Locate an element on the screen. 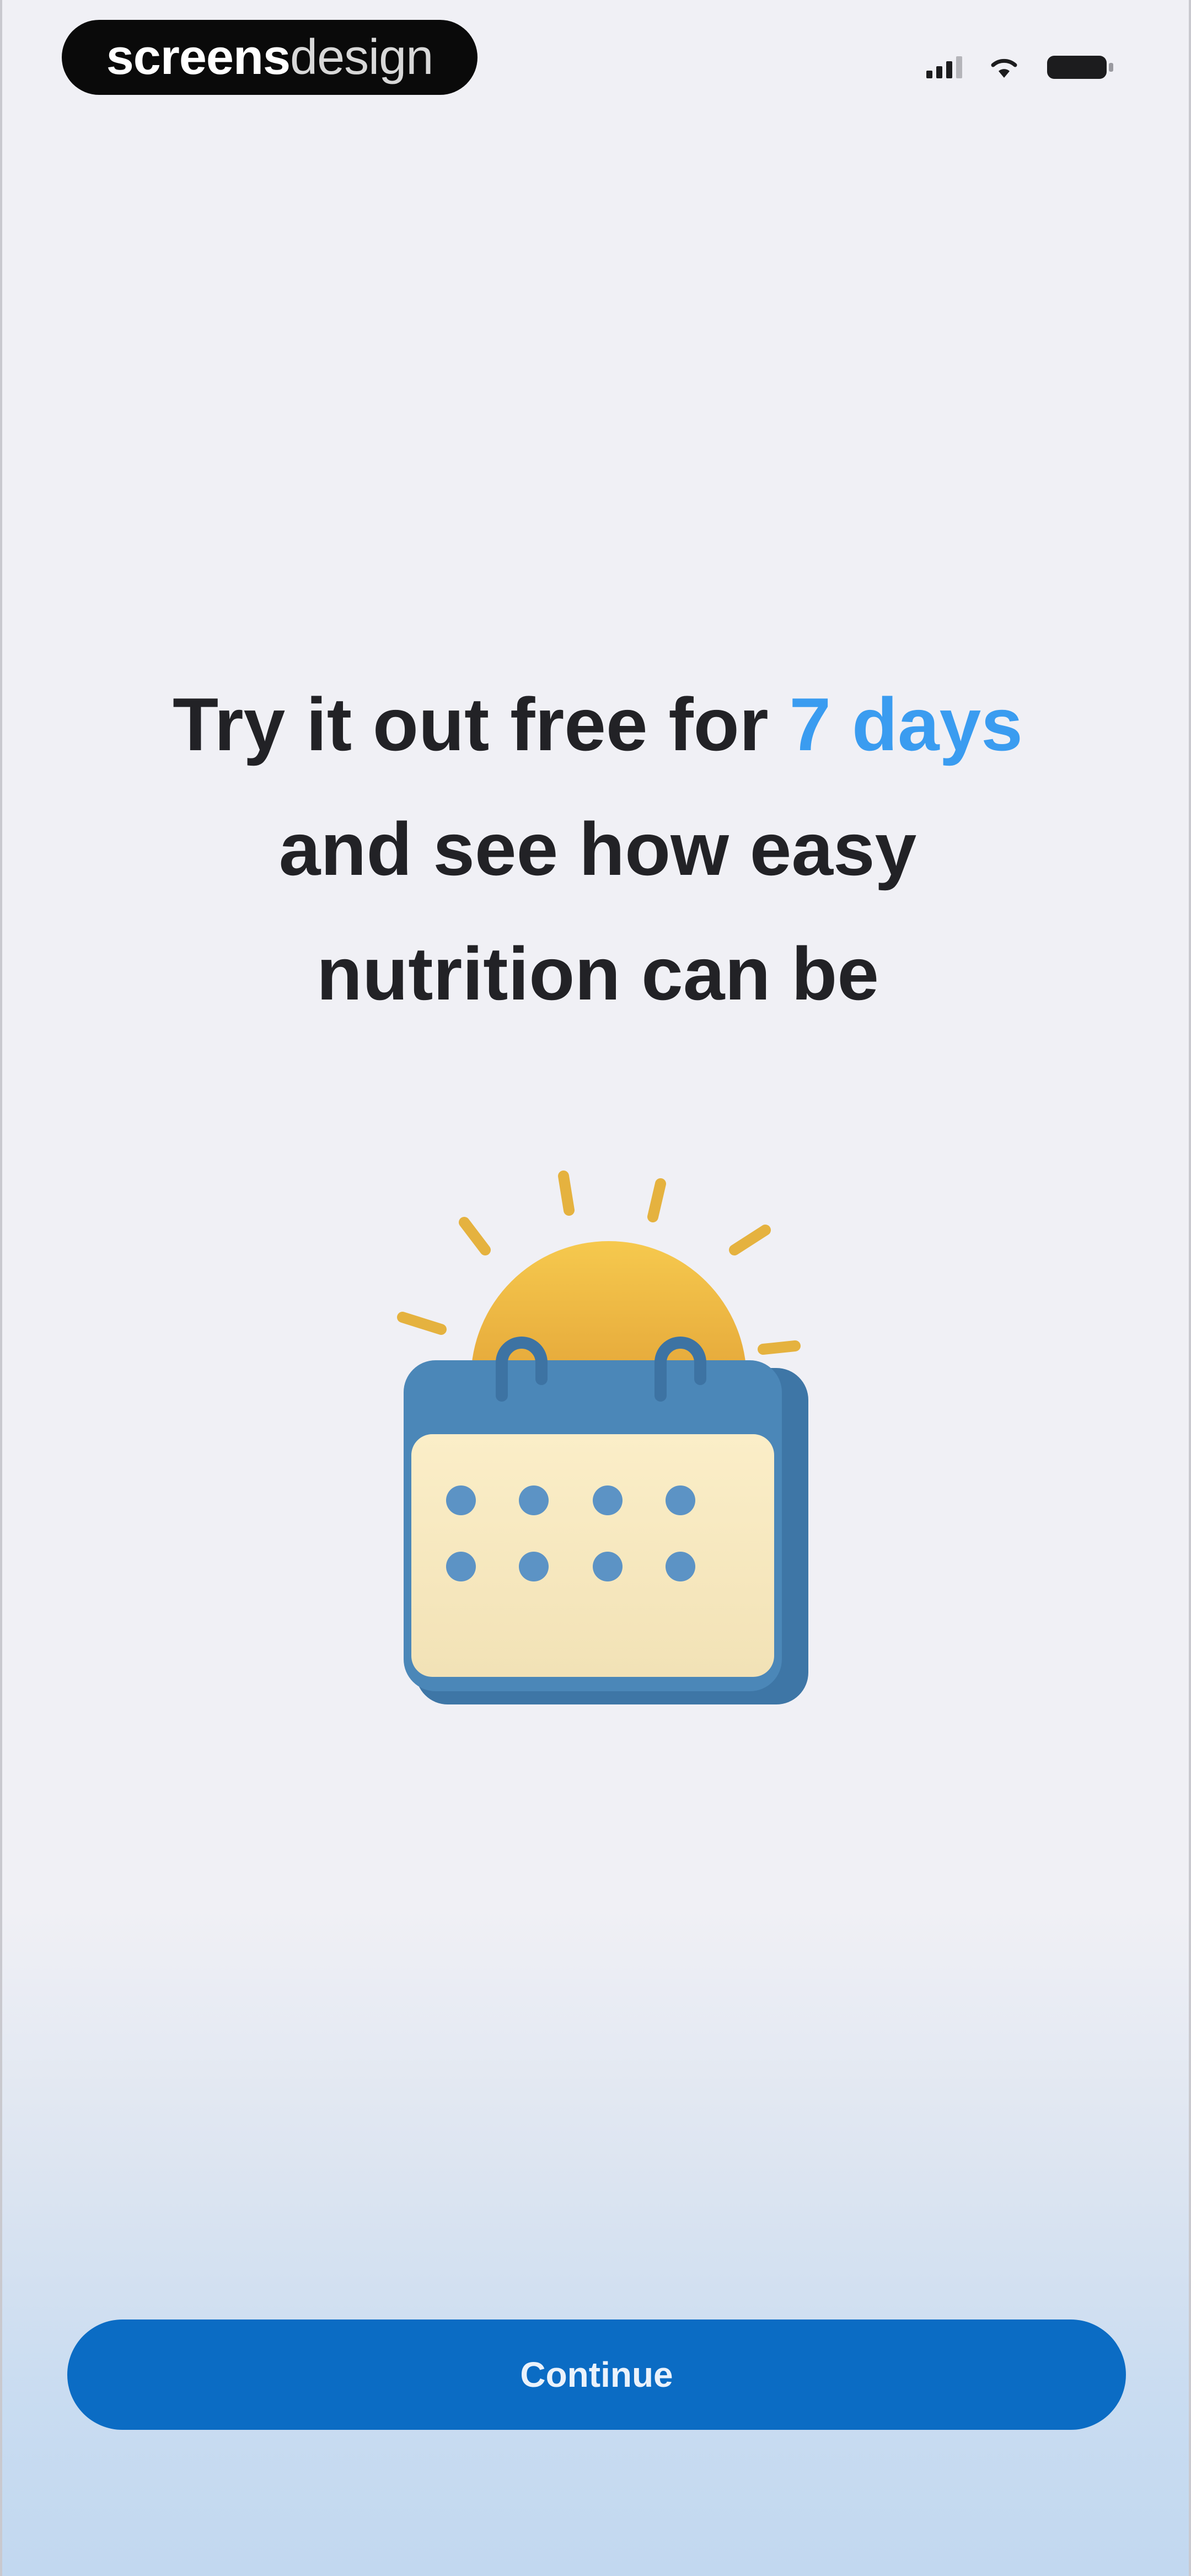  headline-line-3: nutrition can be is located at coordinates (597, 974).